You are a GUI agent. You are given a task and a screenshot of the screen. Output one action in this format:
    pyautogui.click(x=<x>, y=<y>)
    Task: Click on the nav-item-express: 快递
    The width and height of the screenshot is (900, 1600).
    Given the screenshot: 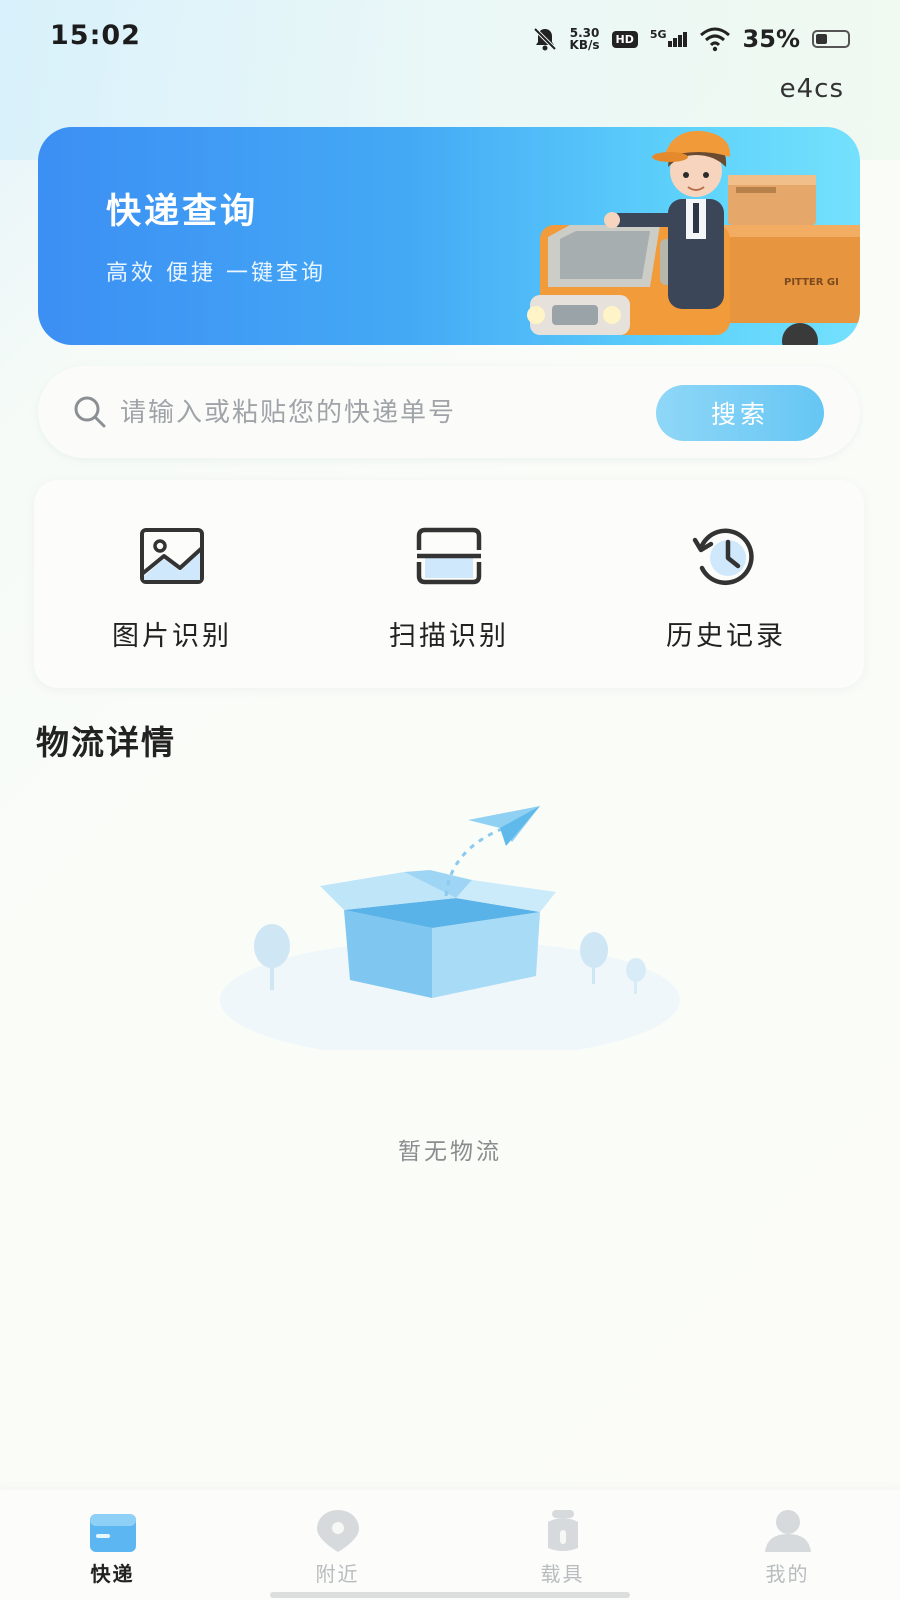 What is the action you would take?
    pyautogui.click(x=112, y=1540)
    